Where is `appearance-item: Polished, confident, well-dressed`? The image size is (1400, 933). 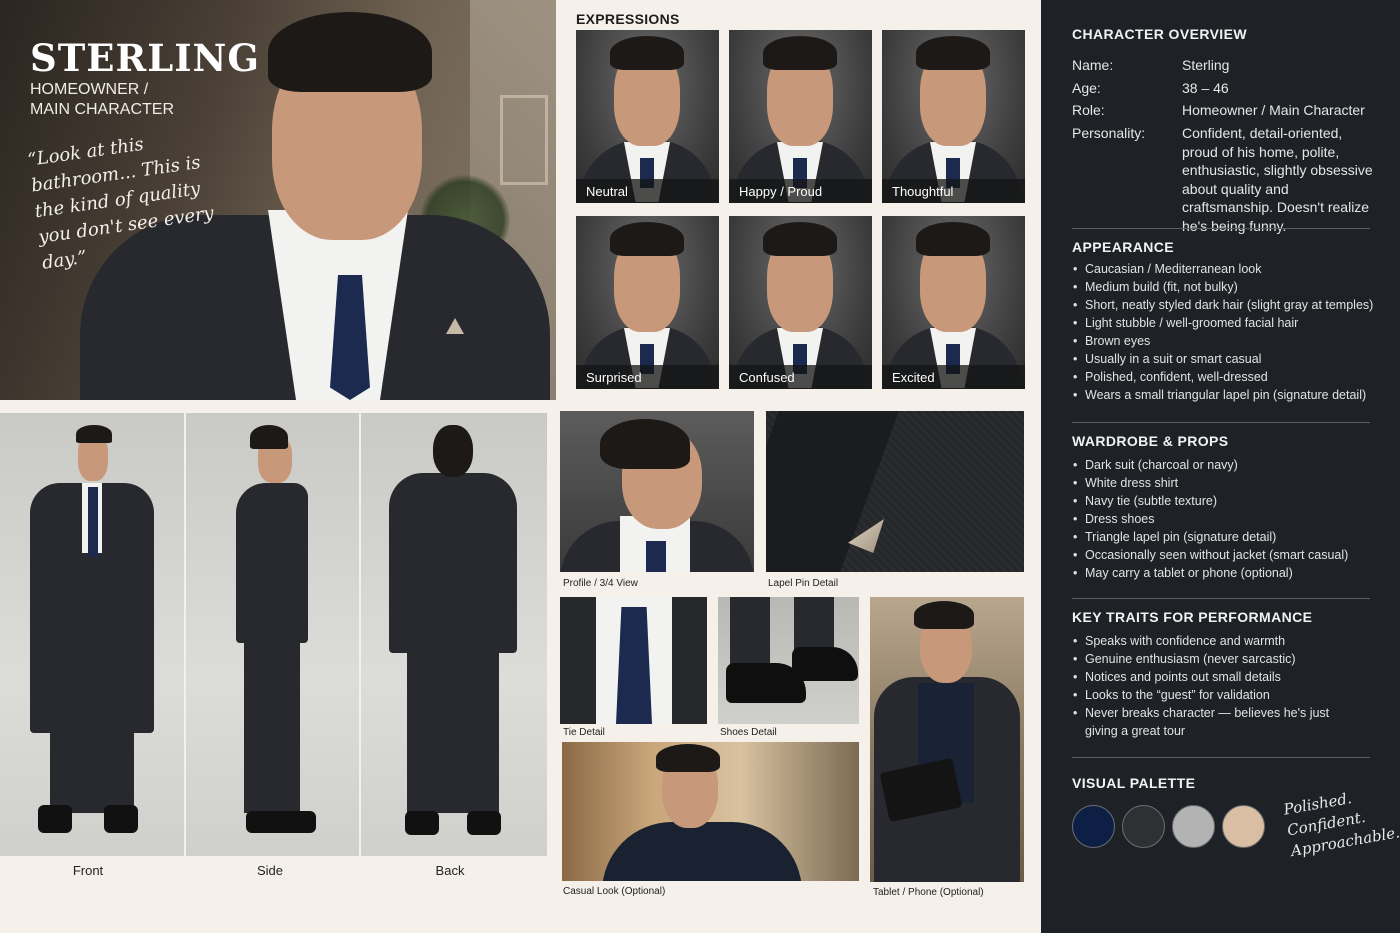 appearance-item: Polished, confident, well-dressed is located at coordinates (1228, 377).